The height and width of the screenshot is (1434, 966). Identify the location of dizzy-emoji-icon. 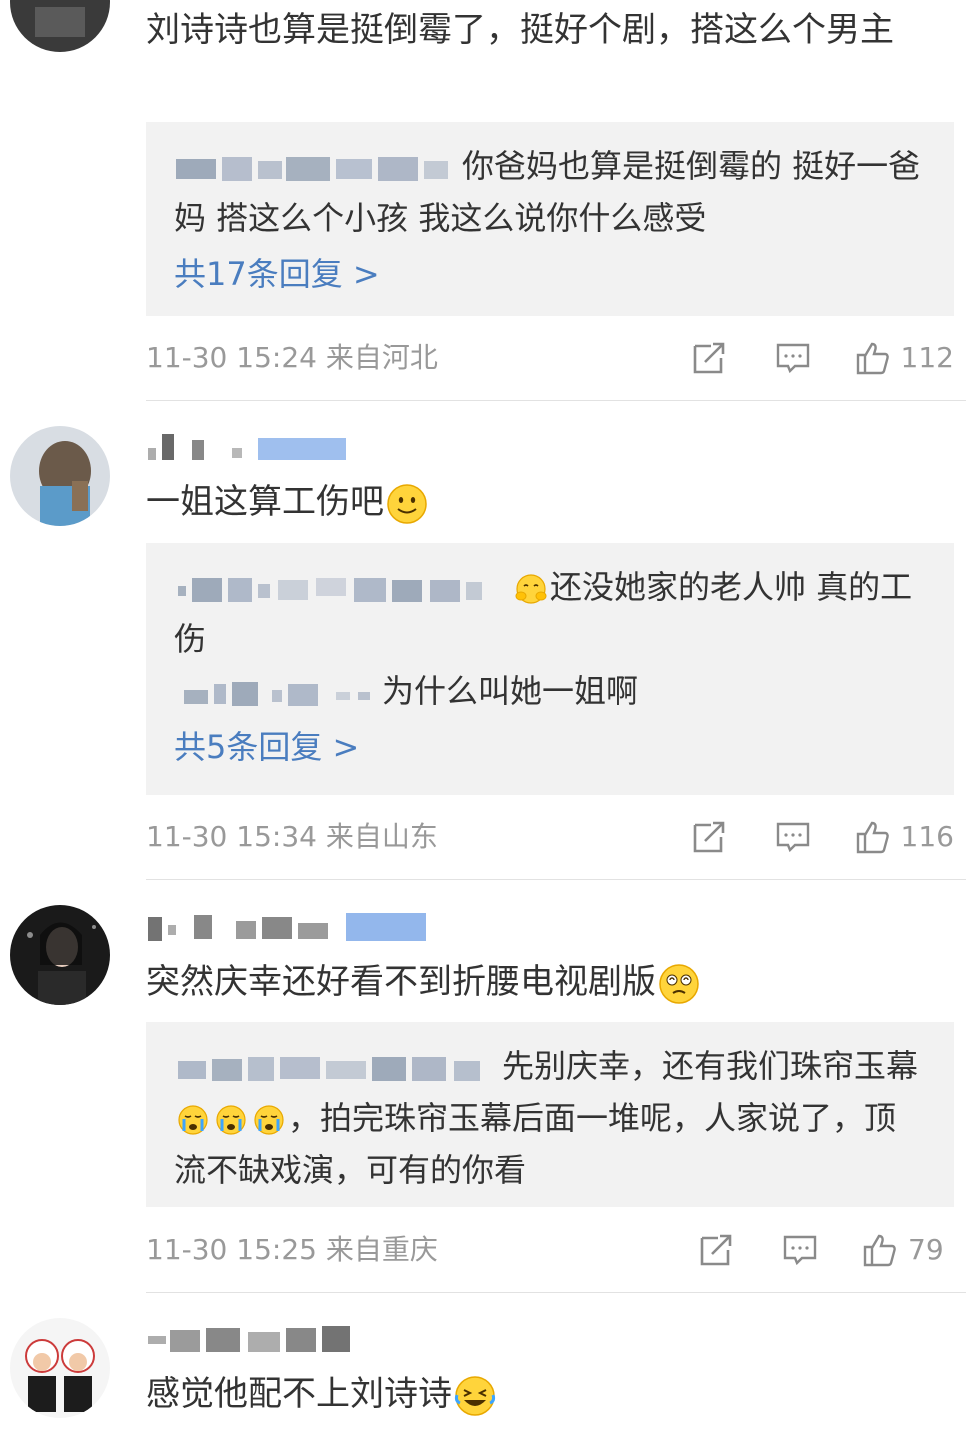
(679, 984).